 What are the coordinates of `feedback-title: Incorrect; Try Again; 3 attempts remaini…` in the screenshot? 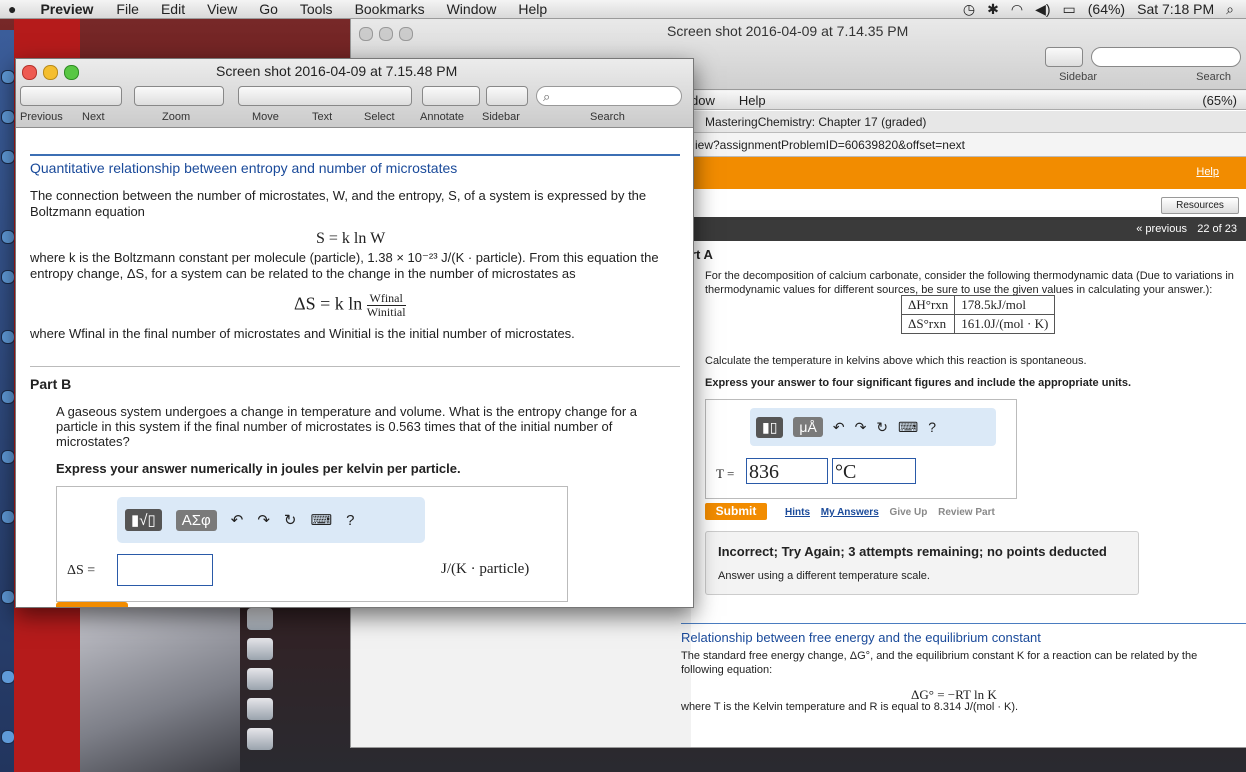 It's located at (912, 551).